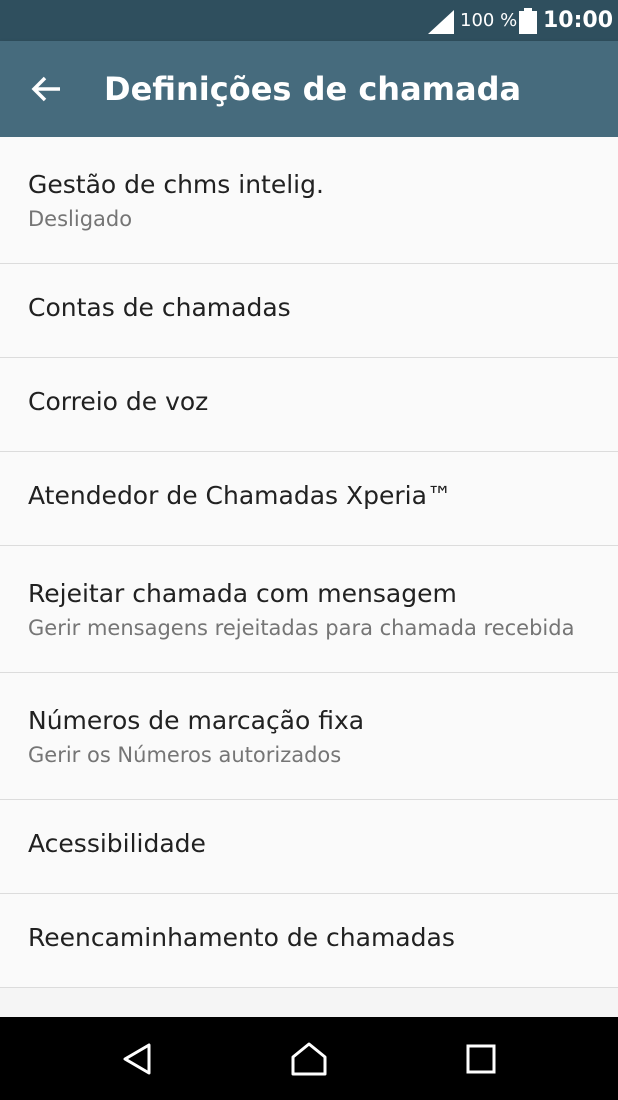 Image resolution: width=618 pixels, height=1100 pixels. What do you see at coordinates (118, 401) in the screenshot?
I see `setting-label: Correio de voz` at bounding box center [118, 401].